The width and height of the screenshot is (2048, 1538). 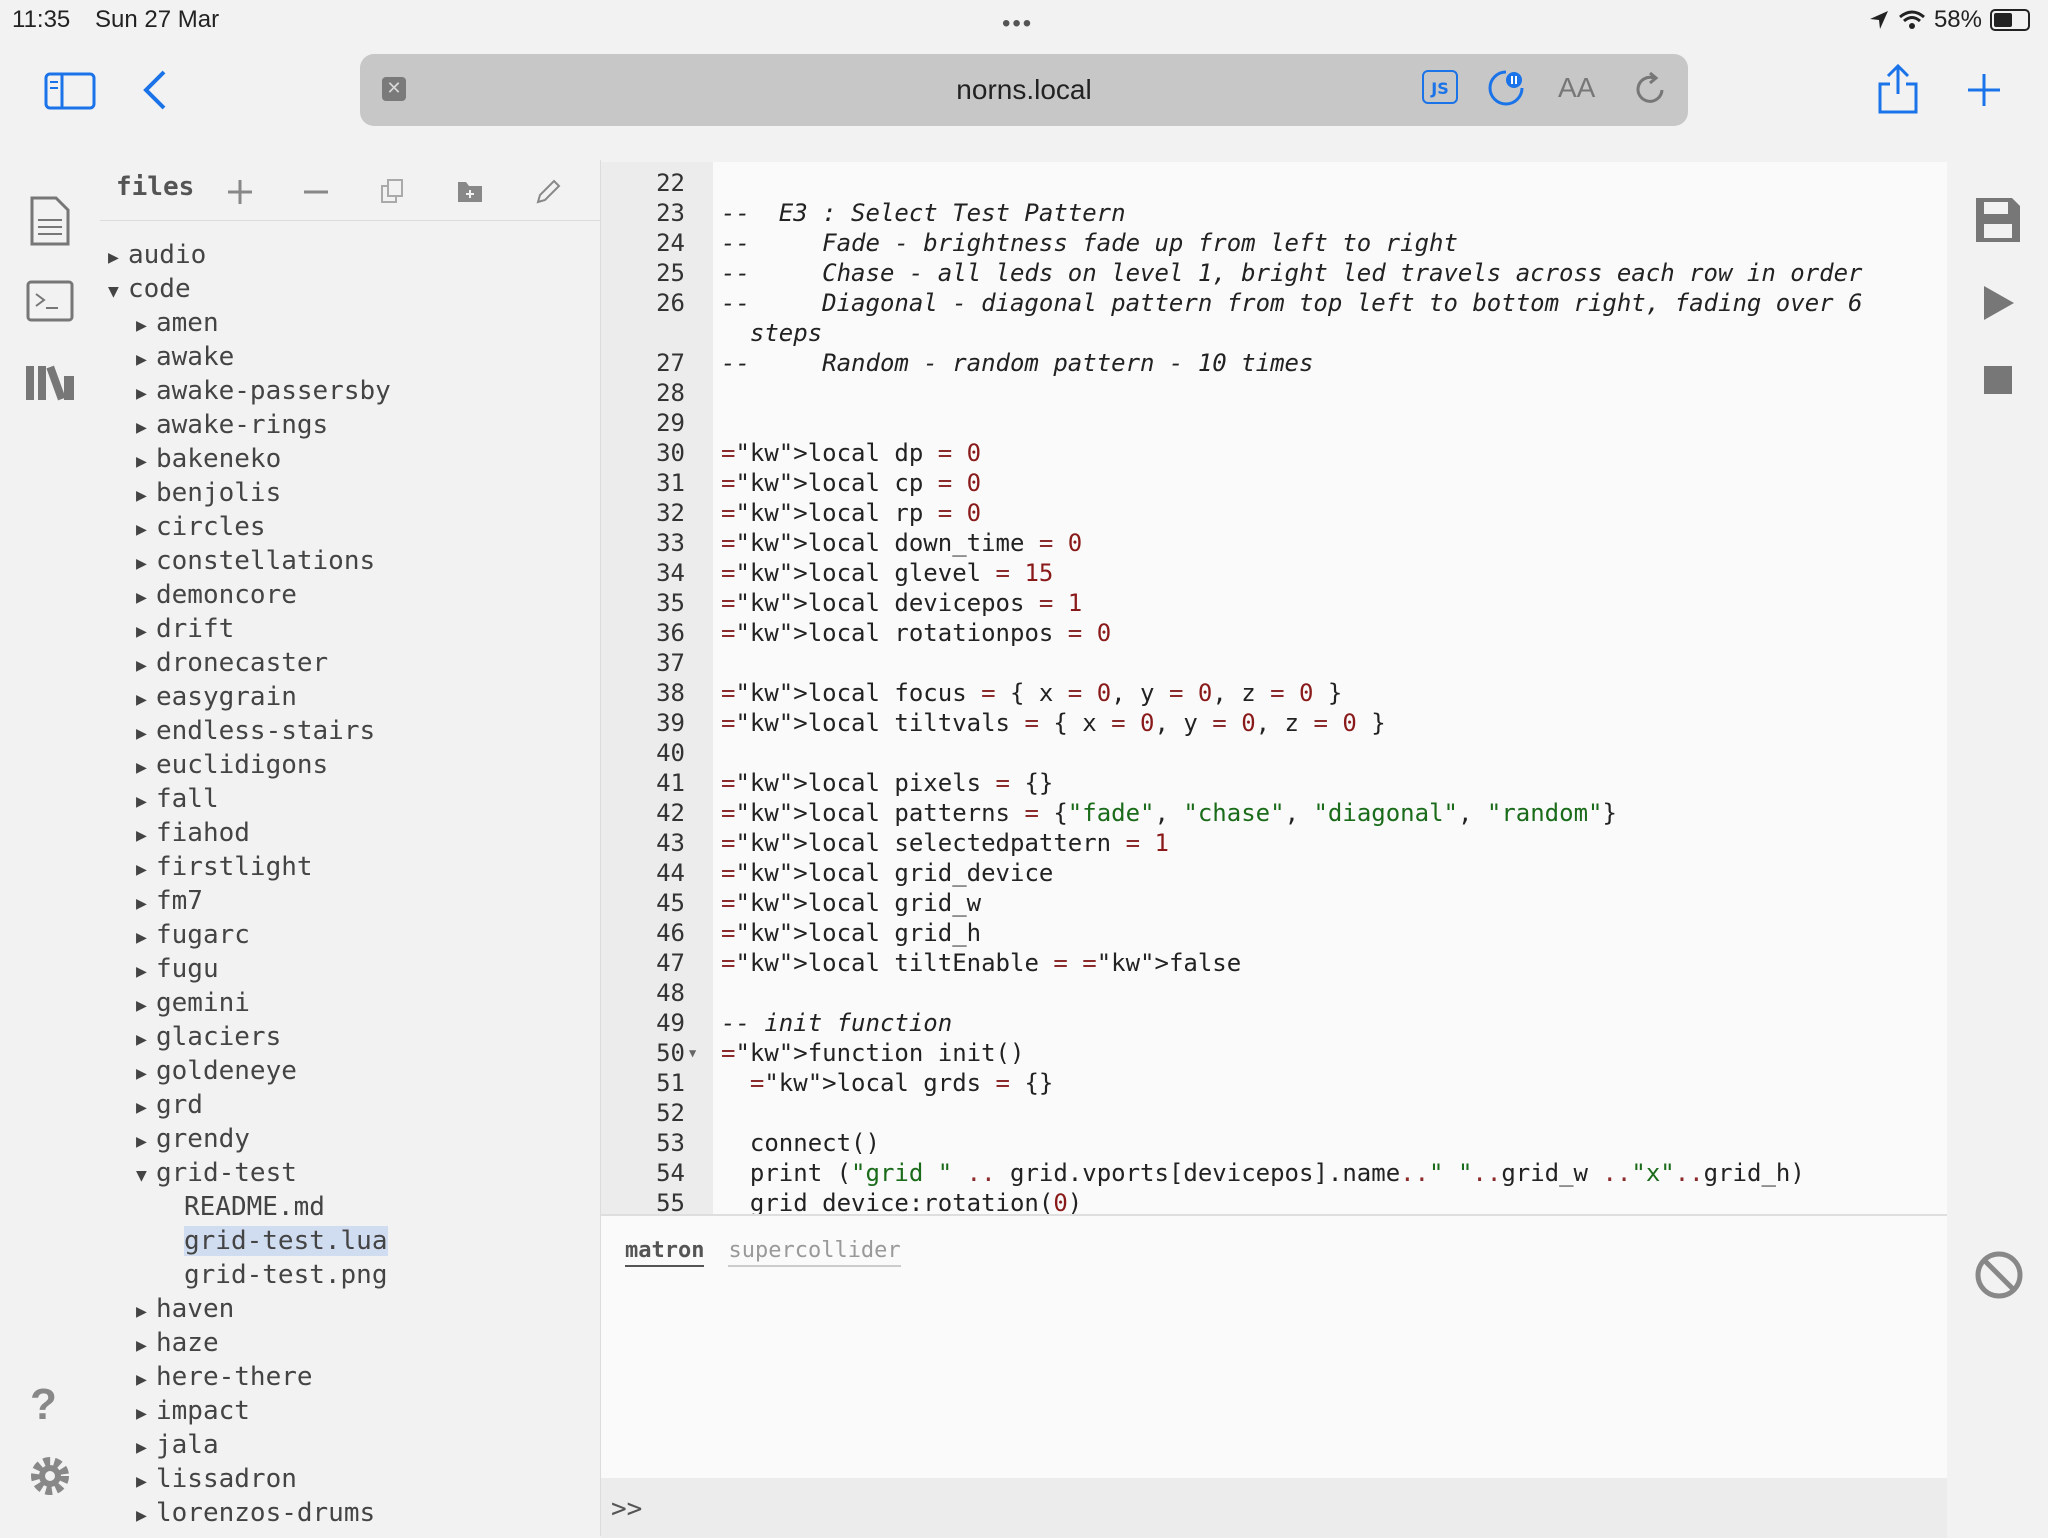 I want to click on repl-input: >>, so click(x=1274, y=1508).